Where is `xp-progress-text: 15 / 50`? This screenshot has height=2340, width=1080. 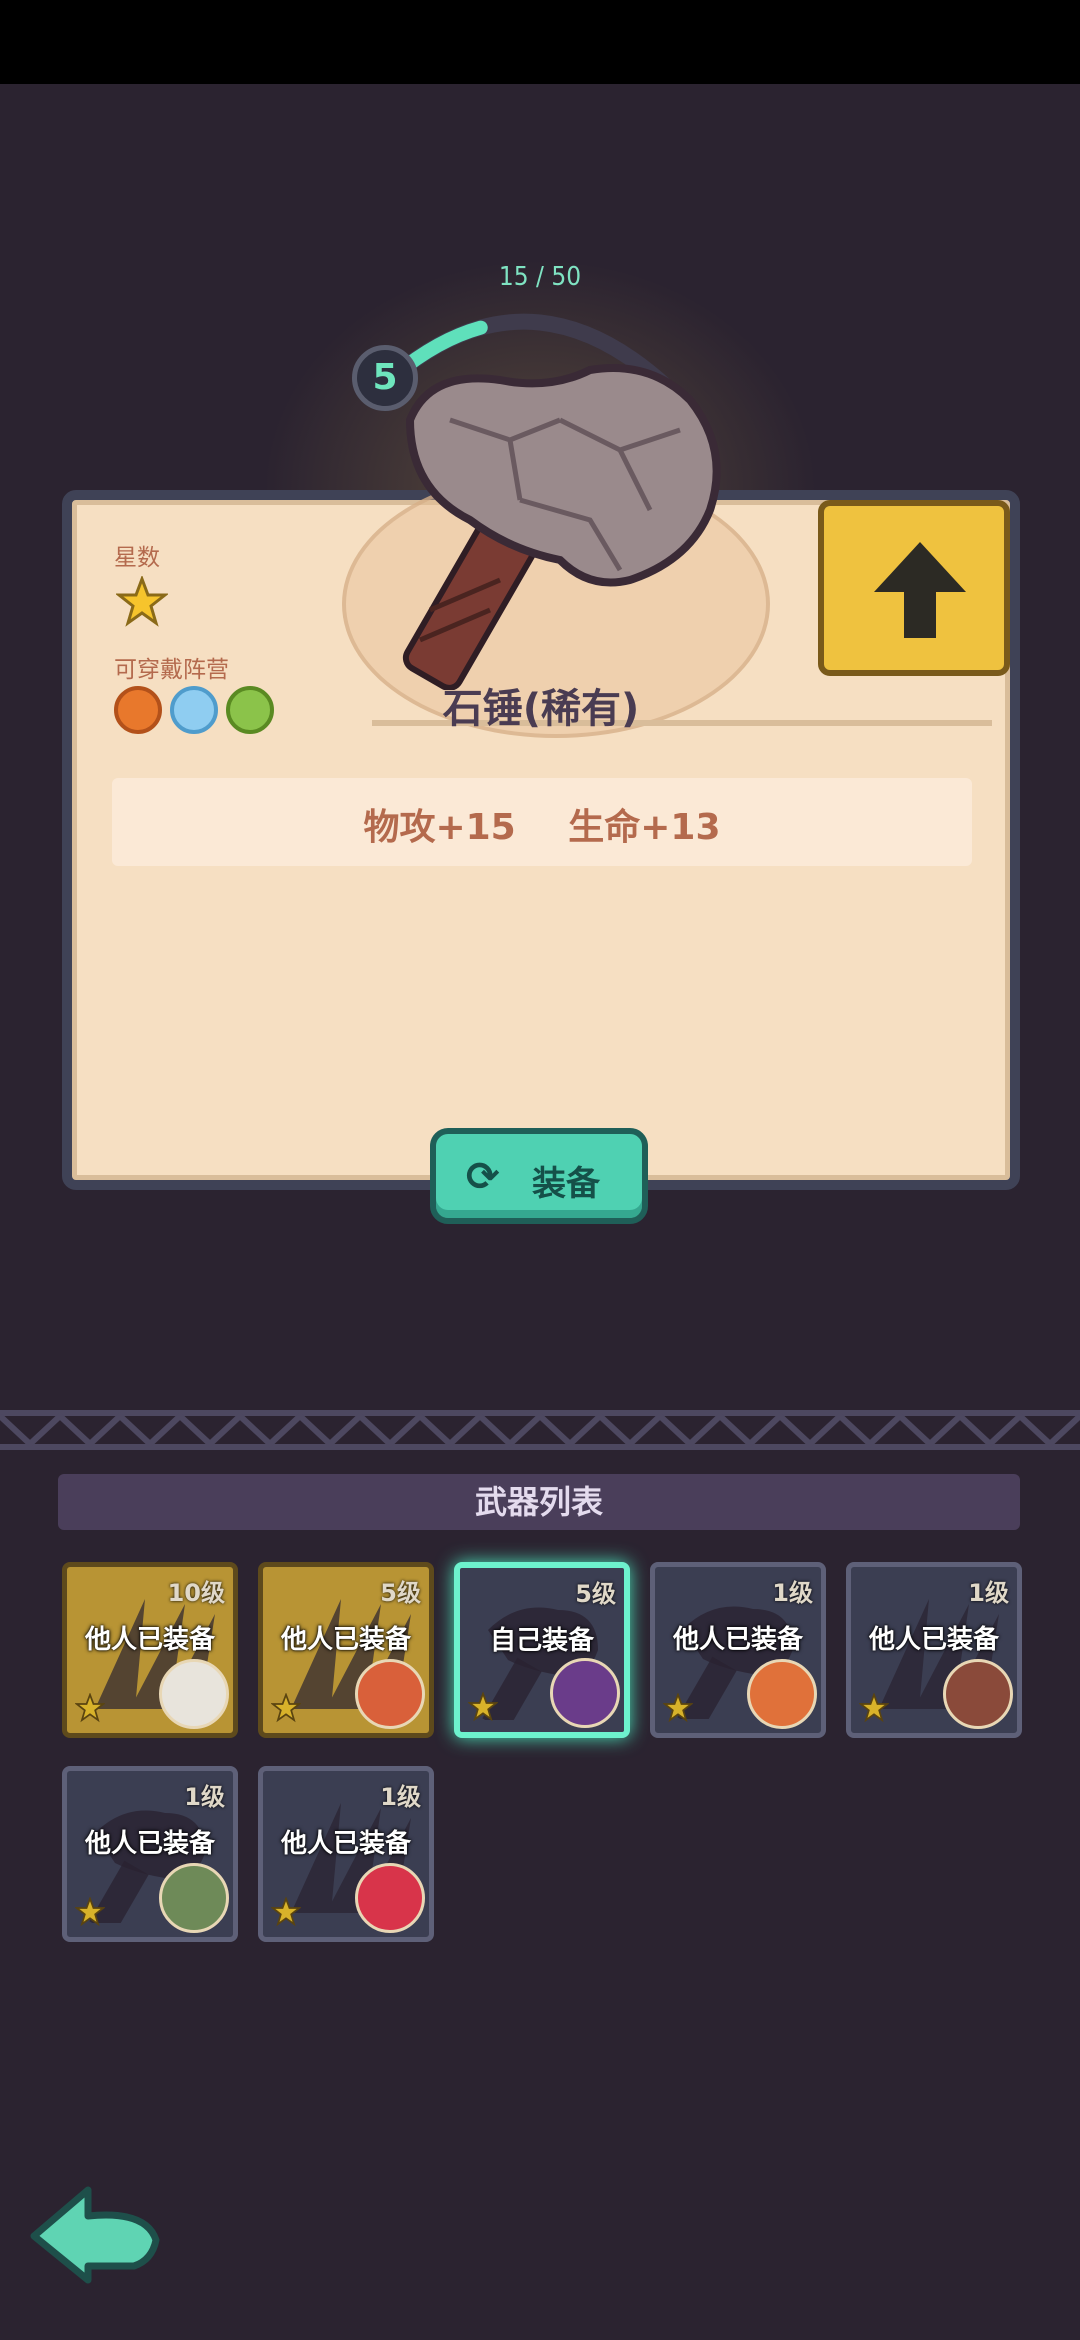 xp-progress-text: 15 / 50 is located at coordinates (540, 277).